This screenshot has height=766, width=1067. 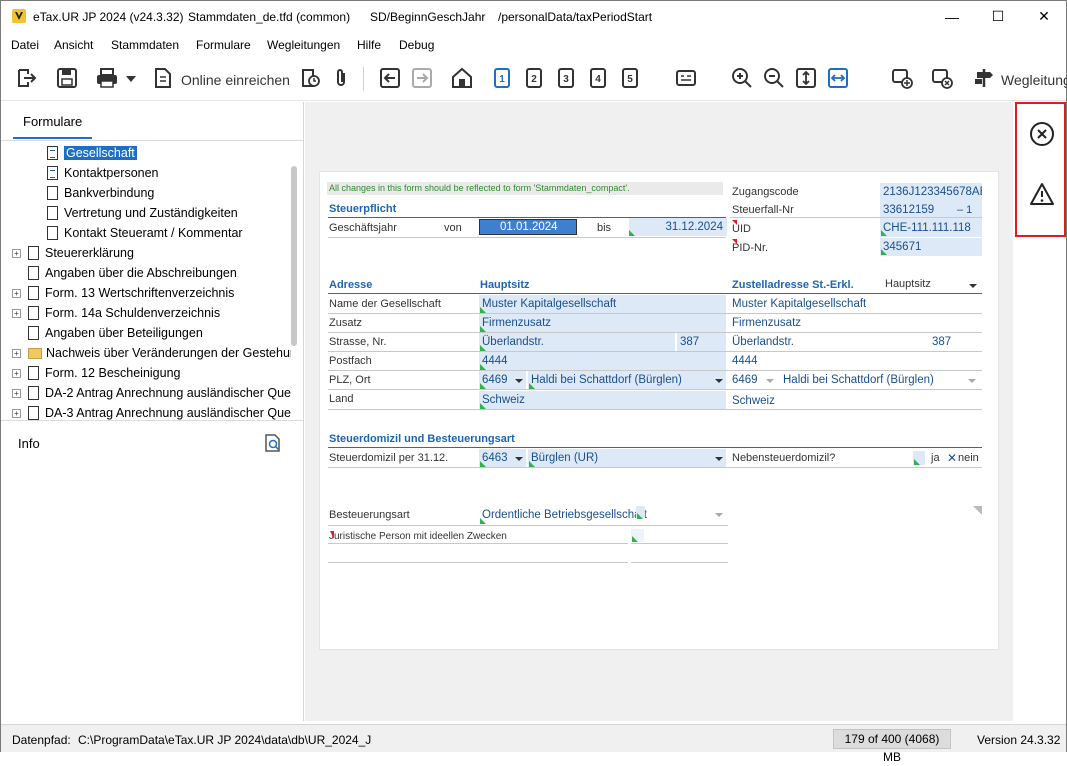 I want to click on menu-datei: Datei, so click(x=25, y=45).